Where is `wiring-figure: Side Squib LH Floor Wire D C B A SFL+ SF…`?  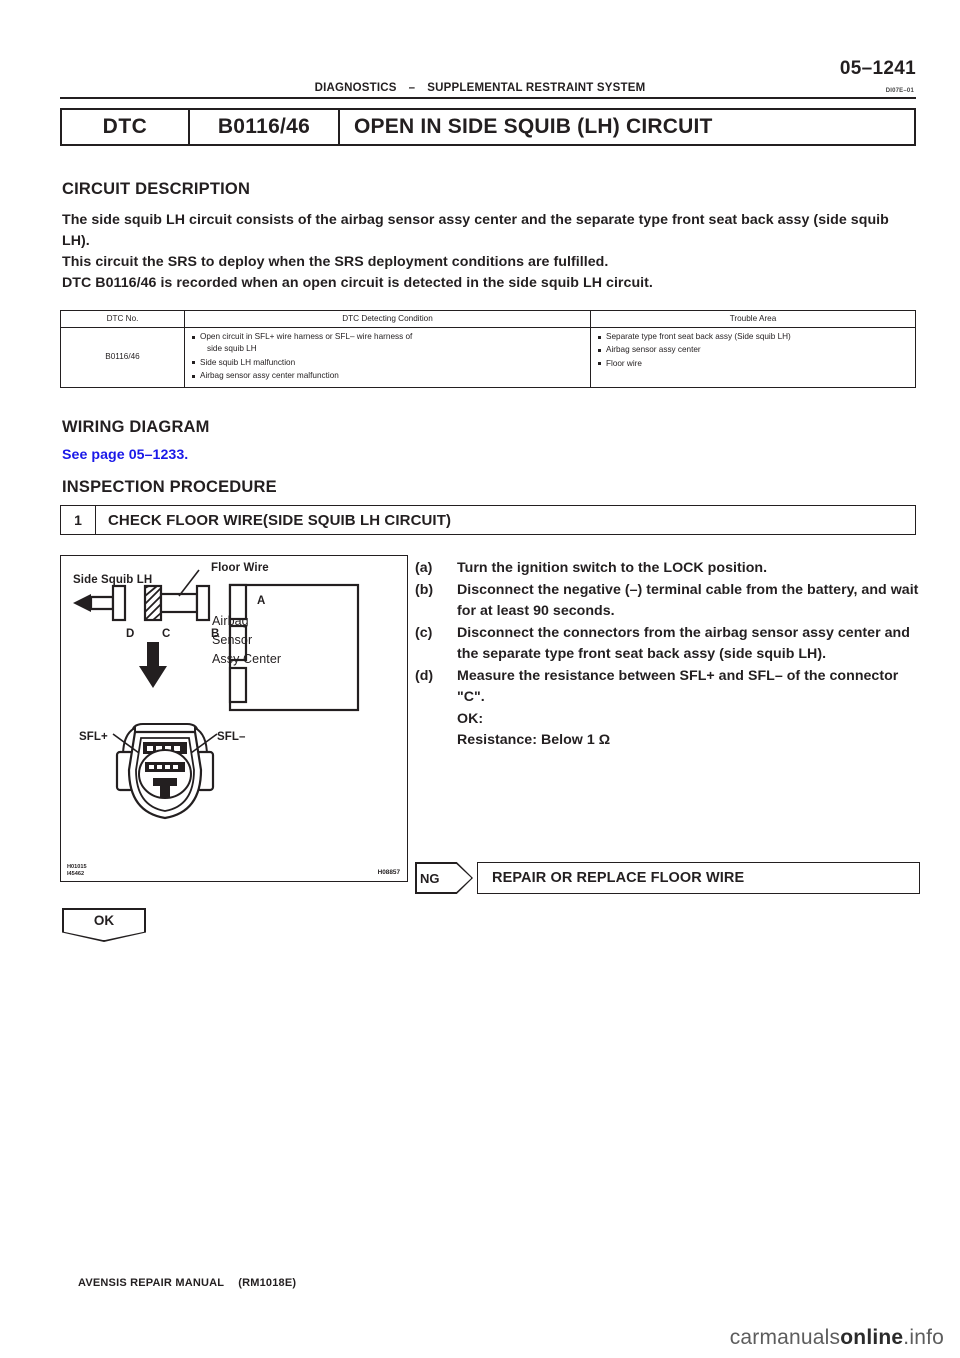 wiring-figure: Side Squib LH Floor Wire D C B A SFL+ SF… is located at coordinates (234, 718).